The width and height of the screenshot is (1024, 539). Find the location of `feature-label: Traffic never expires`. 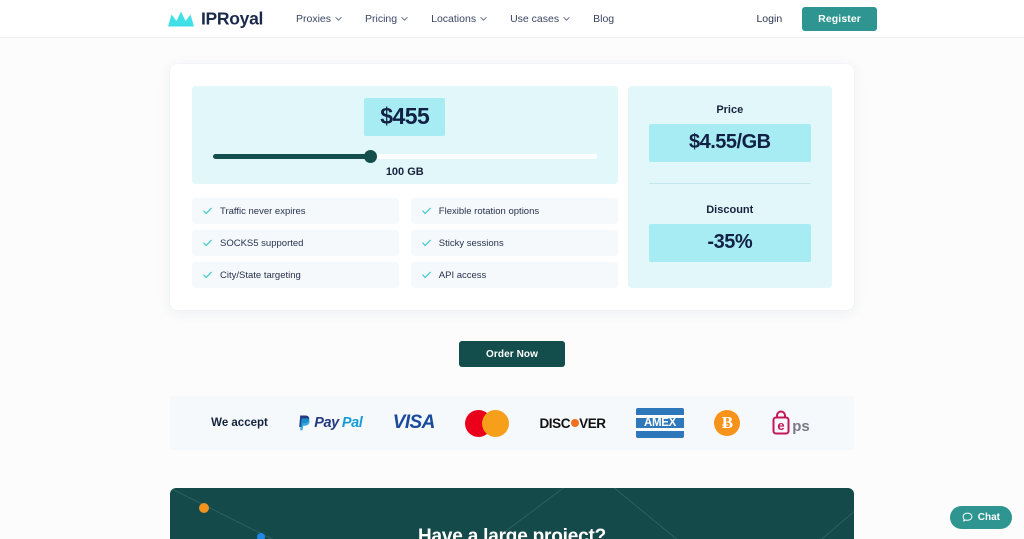

feature-label: Traffic never expires is located at coordinates (263, 211).